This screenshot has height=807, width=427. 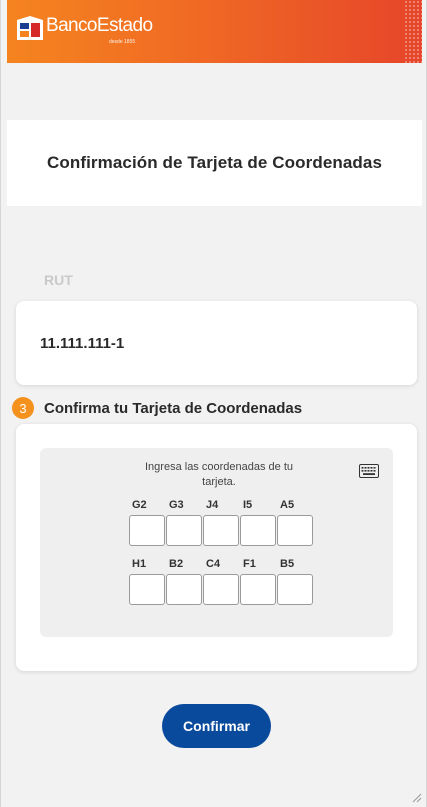 I want to click on coordinate-input-g3, so click(x=183, y=530).